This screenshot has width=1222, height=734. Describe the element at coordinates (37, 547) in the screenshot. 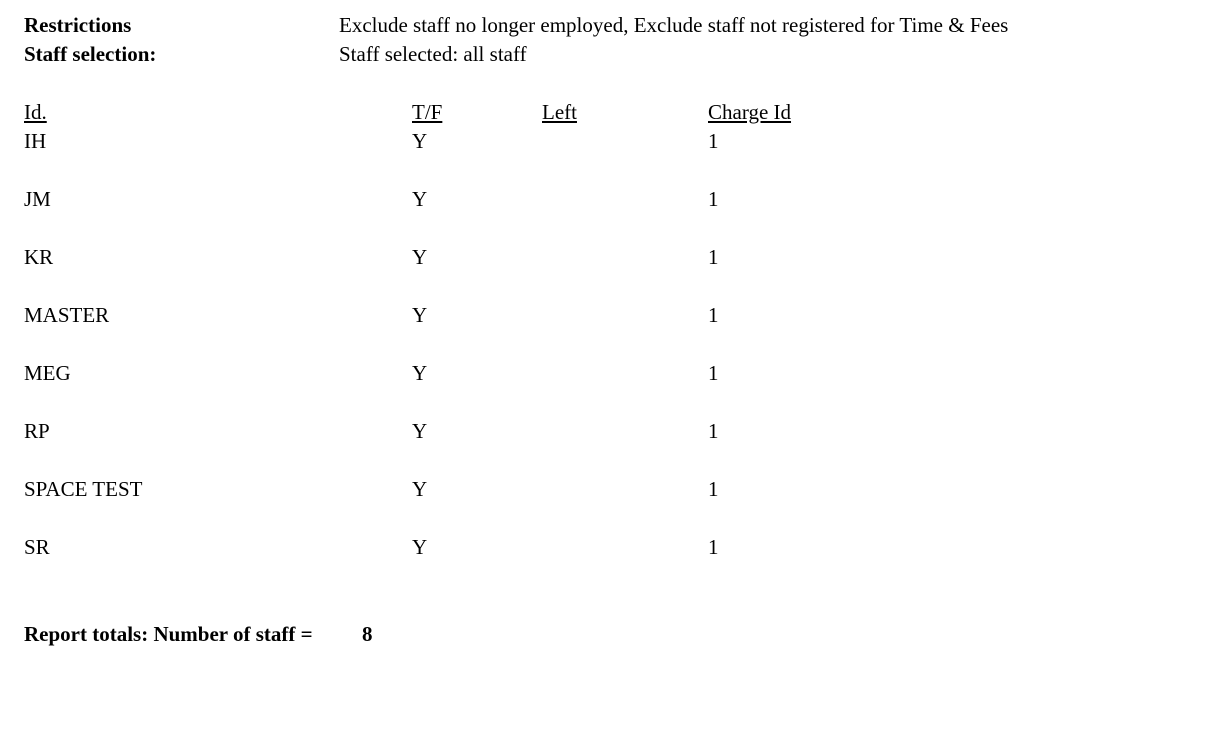

I see `cell-id: SR` at that location.